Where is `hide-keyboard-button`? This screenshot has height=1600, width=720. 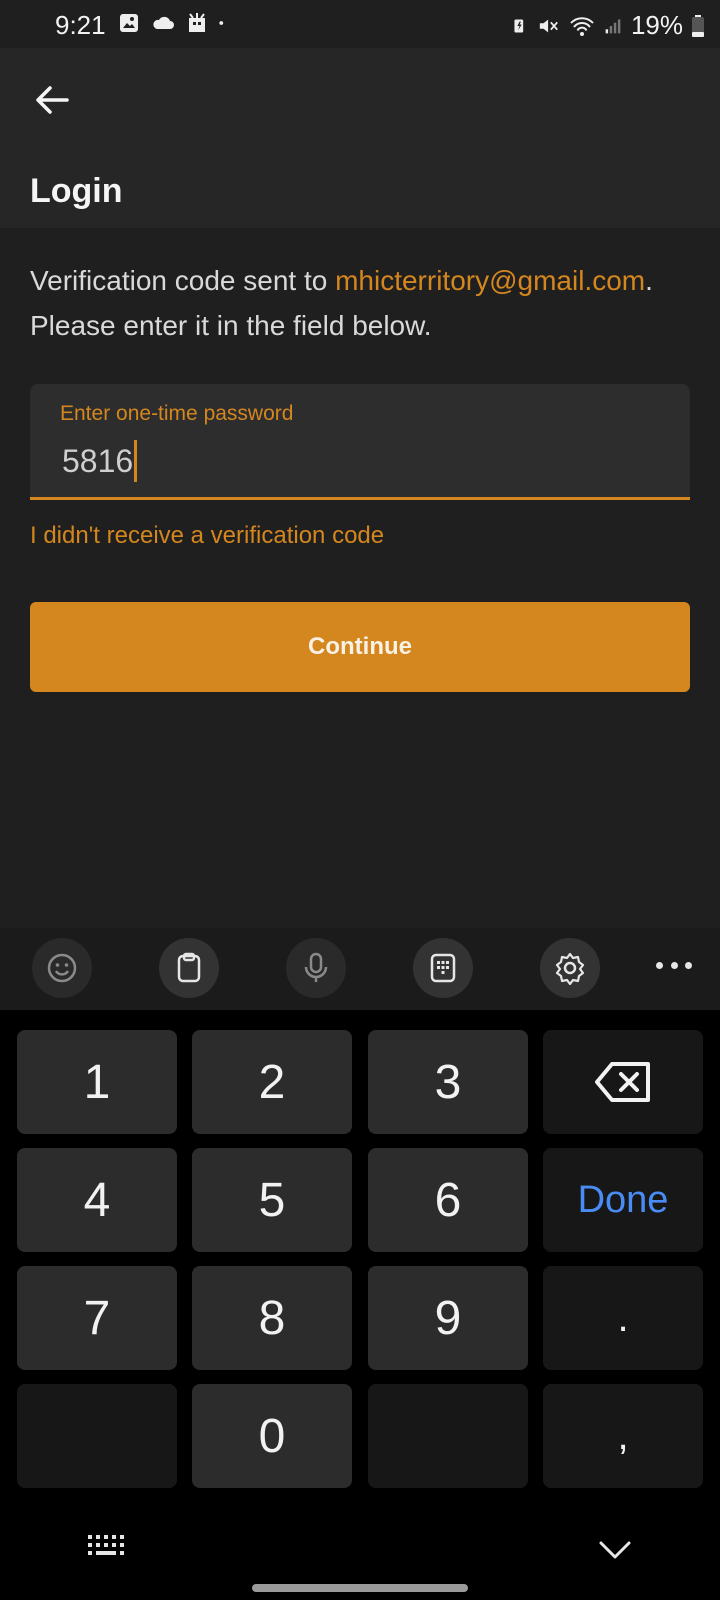 hide-keyboard-button is located at coordinates (615, 1552).